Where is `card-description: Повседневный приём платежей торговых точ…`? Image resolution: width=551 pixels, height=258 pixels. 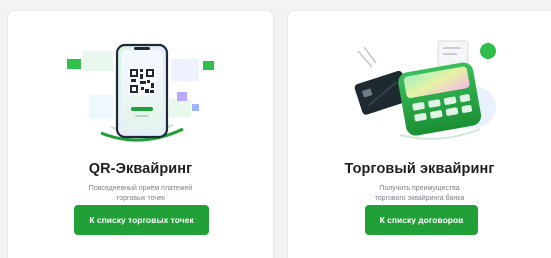 card-description: Повседневный приём платежей торговых точ… is located at coordinates (140, 194).